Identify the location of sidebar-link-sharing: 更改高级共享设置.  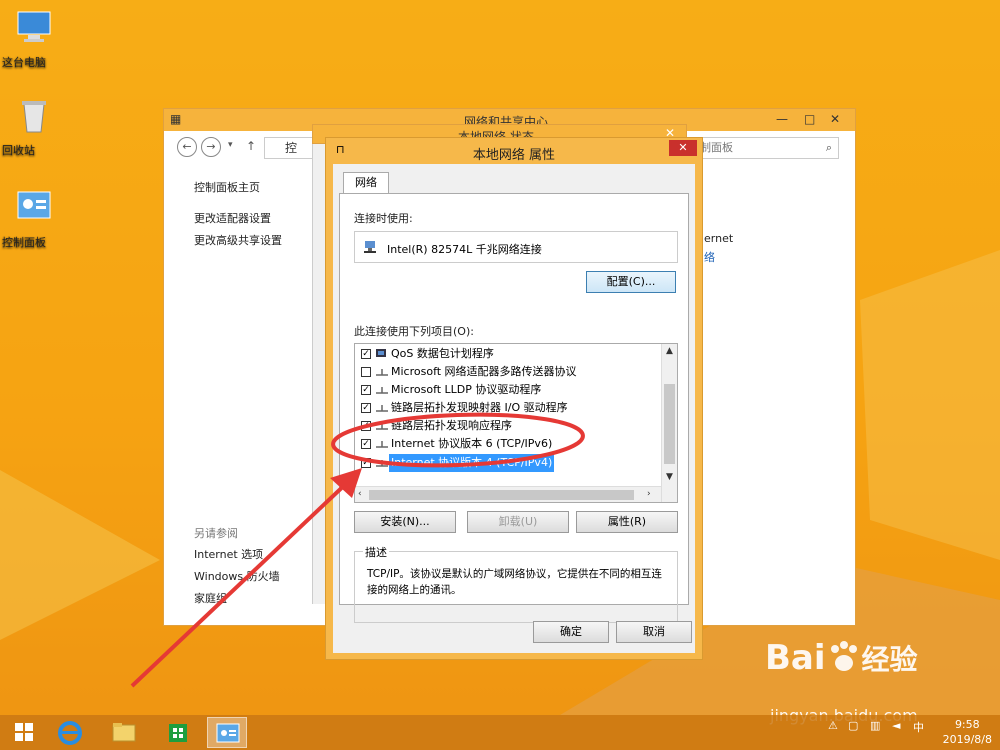
(238, 240).